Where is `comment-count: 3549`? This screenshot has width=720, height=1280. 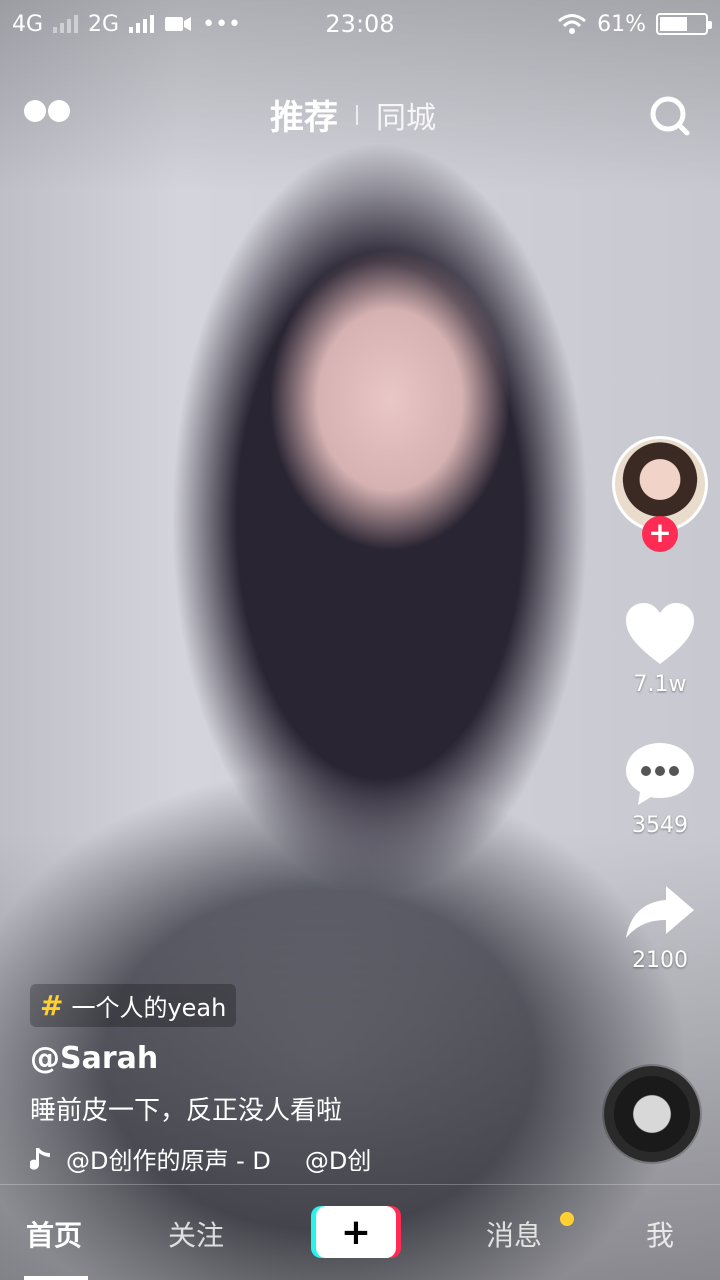
comment-count: 3549 is located at coordinates (660, 825).